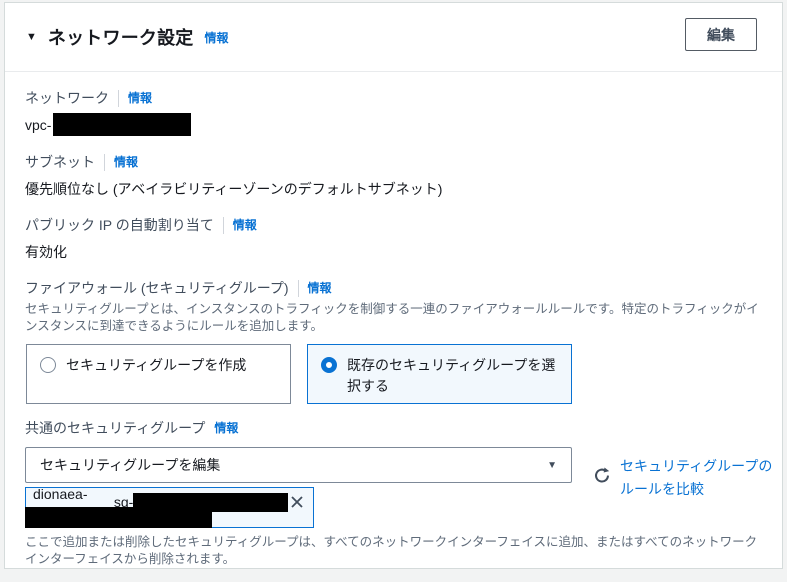 Image resolution: width=787 pixels, height=582 pixels. I want to click on create-security-group-option: セキュリティグループを作成, so click(158, 374).